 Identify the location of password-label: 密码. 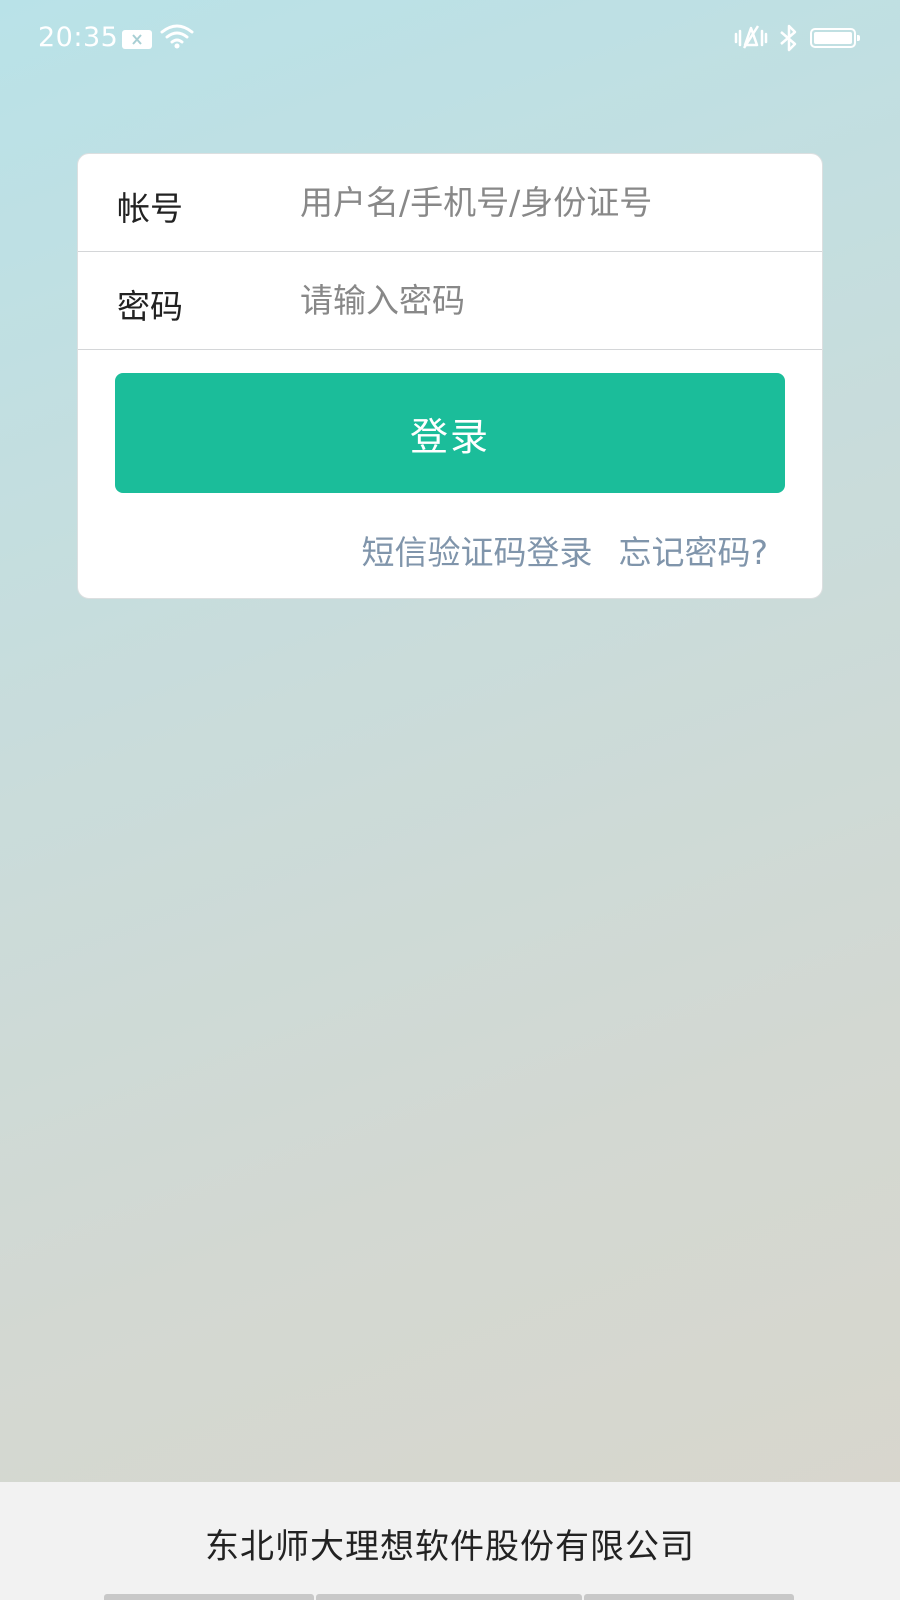
(150, 306).